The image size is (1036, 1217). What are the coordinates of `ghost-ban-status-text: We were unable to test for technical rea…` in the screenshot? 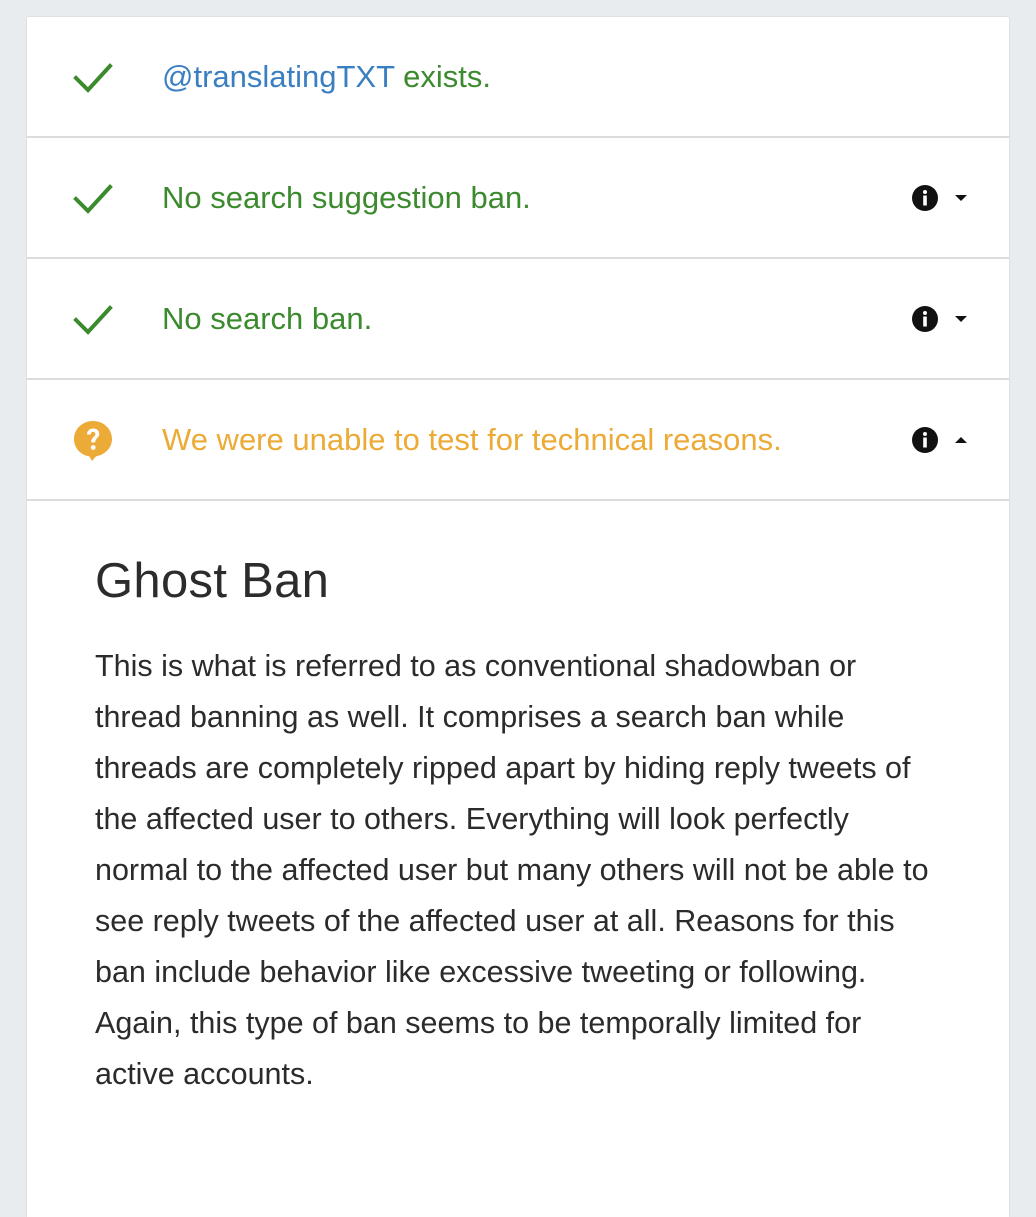 It's located at (472, 439).